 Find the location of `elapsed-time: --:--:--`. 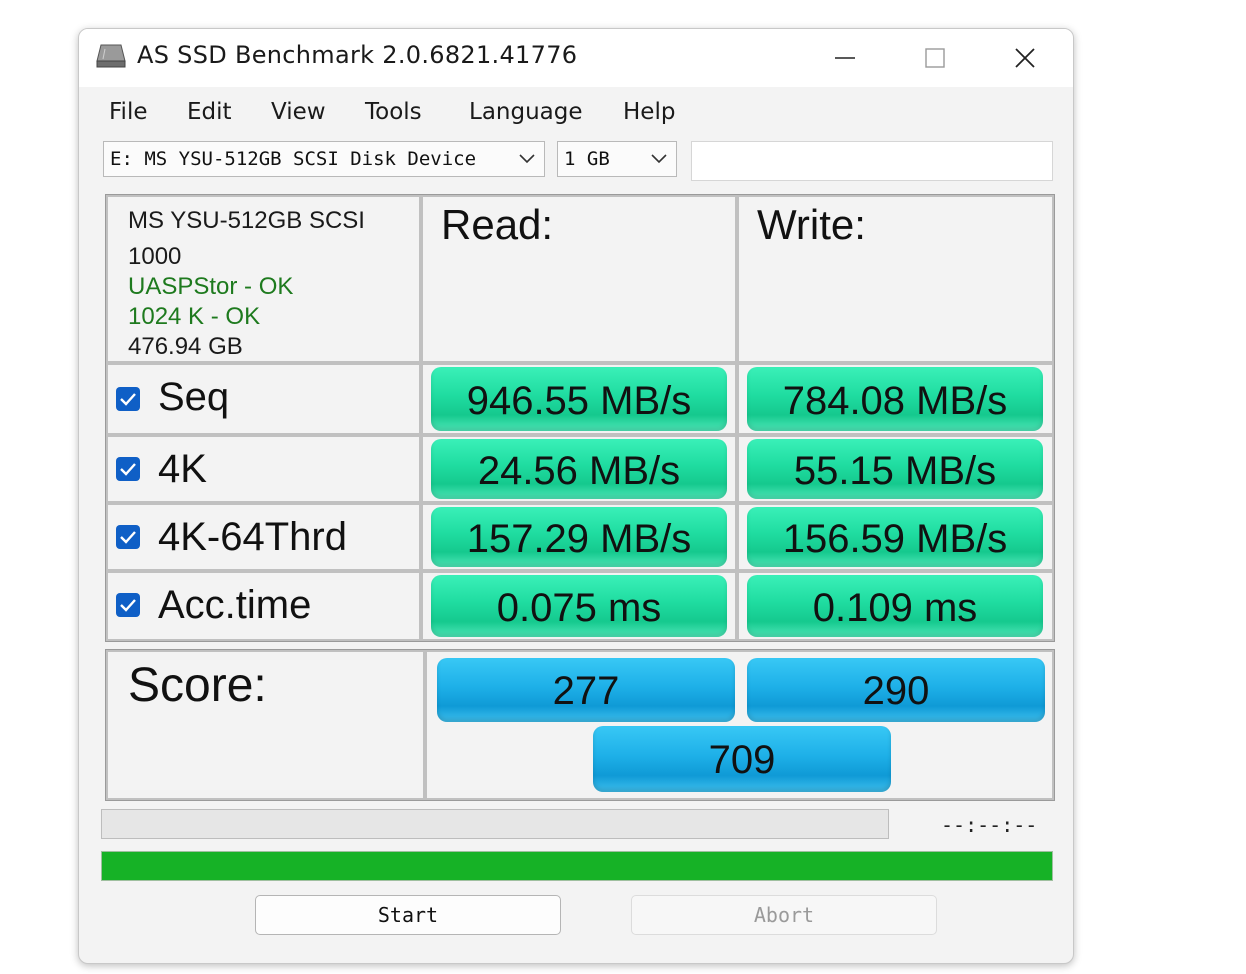

elapsed-time: --:--:-- is located at coordinates (989, 825).